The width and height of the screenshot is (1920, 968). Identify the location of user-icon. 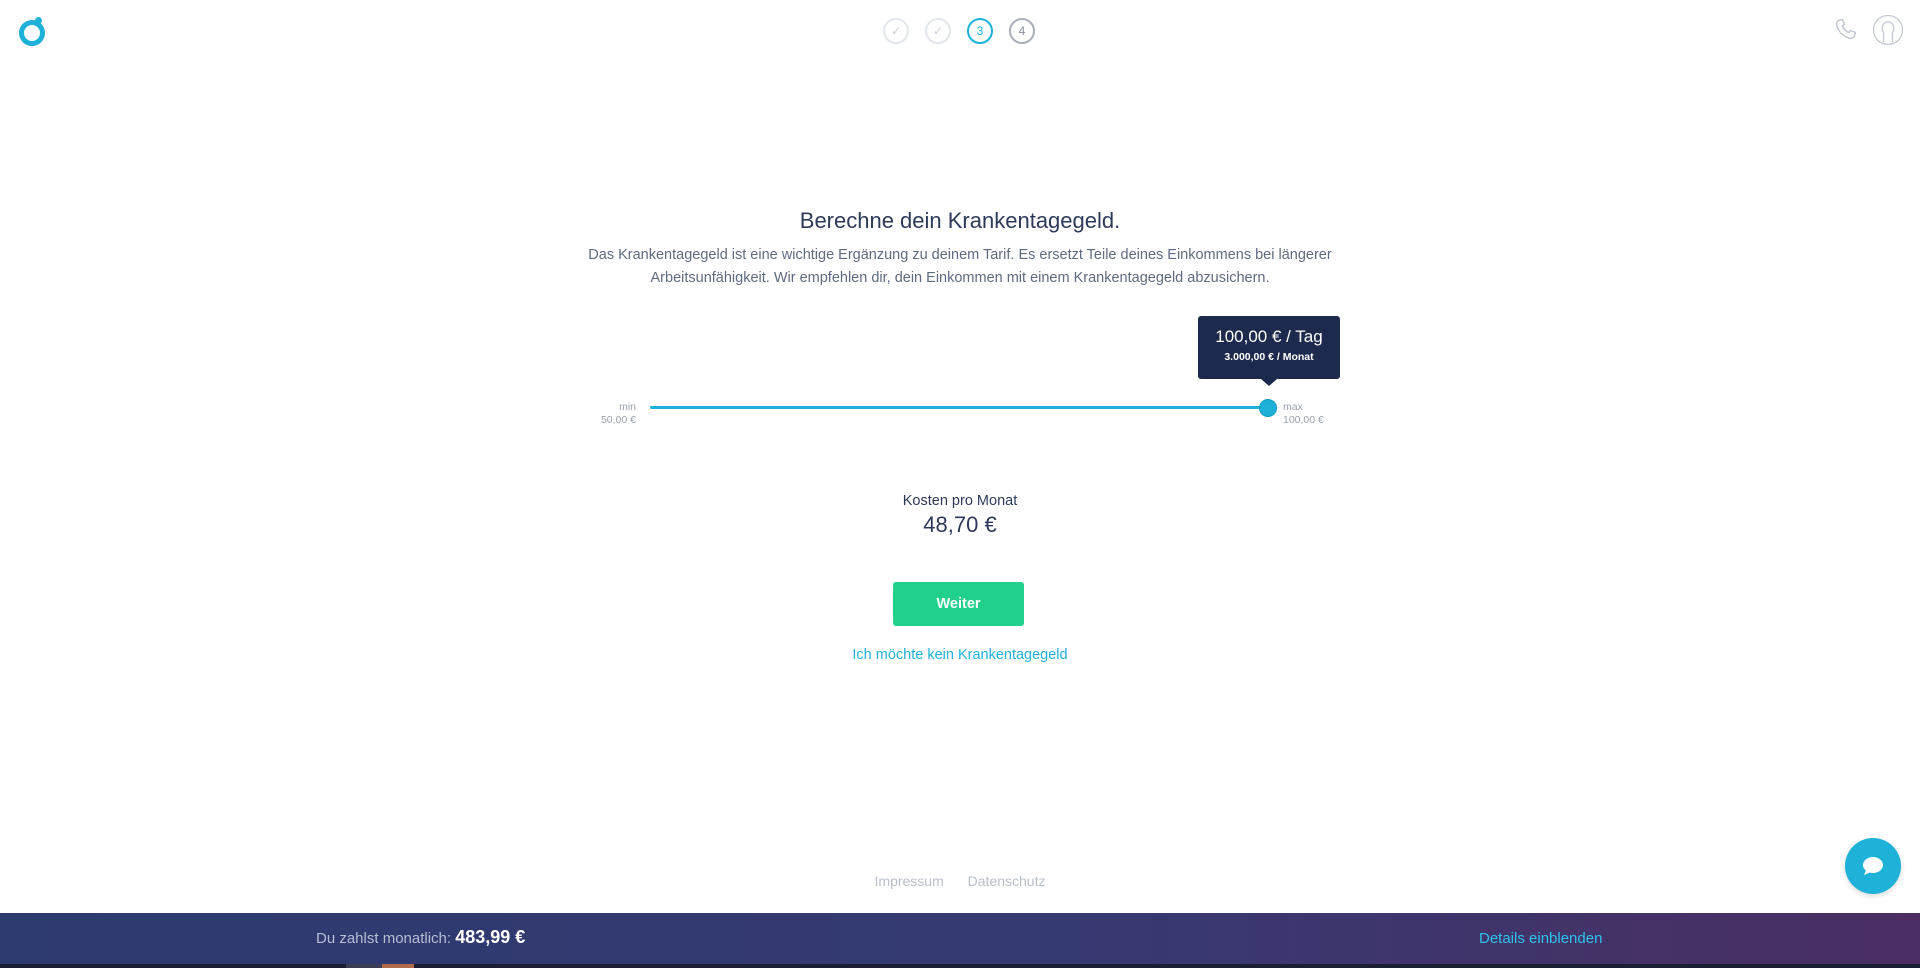
(1888, 30).